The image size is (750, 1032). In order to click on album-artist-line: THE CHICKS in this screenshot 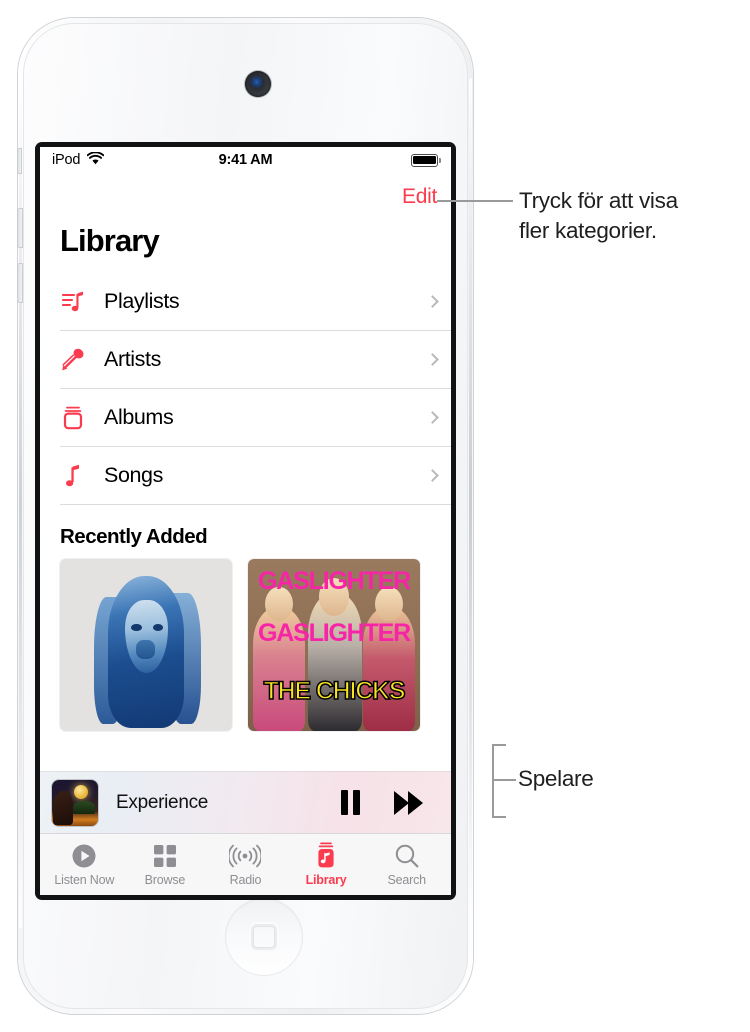, I will do `click(334, 691)`.